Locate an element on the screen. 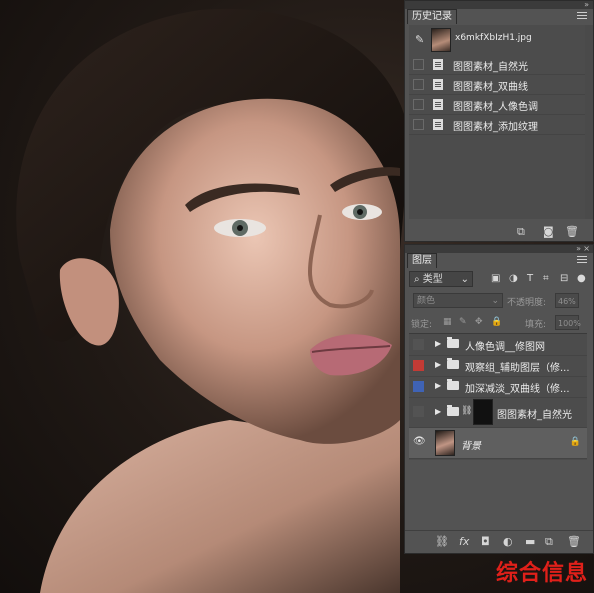 The image size is (594, 593). snapshot-thumbnail is located at coordinates (441, 40).